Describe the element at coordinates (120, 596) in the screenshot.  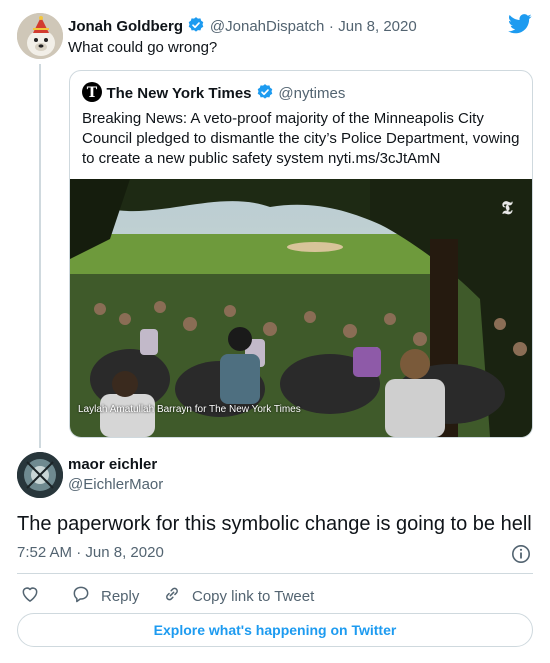
I see `reply-label: Reply` at that location.